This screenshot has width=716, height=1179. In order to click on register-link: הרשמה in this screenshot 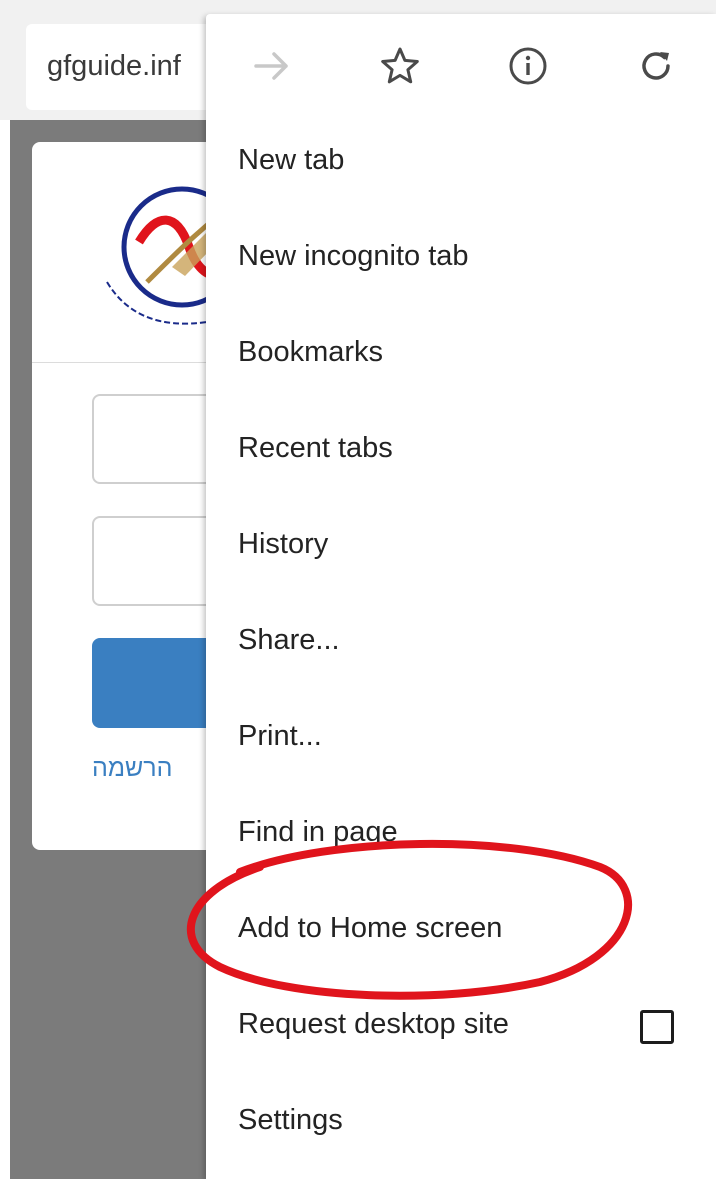, I will do `click(132, 768)`.